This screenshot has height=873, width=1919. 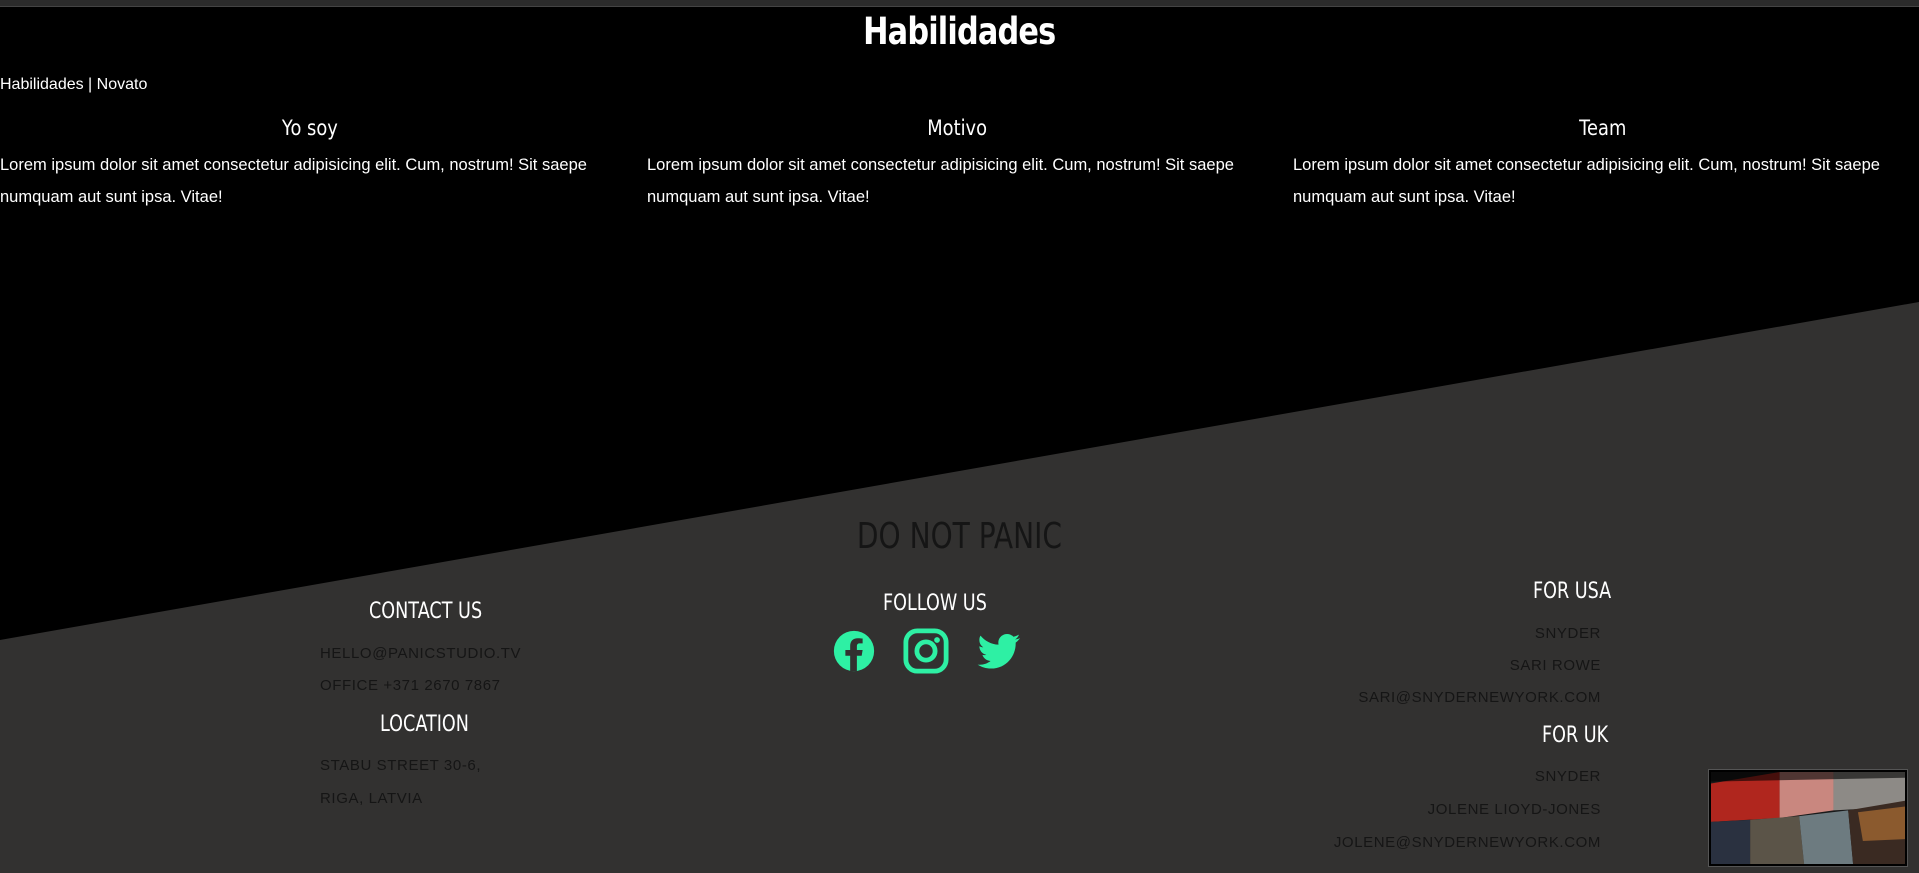 What do you see at coordinates (1572, 591) in the screenshot?
I see `usa-heading: FOR USA` at bounding box center [1572, 591].